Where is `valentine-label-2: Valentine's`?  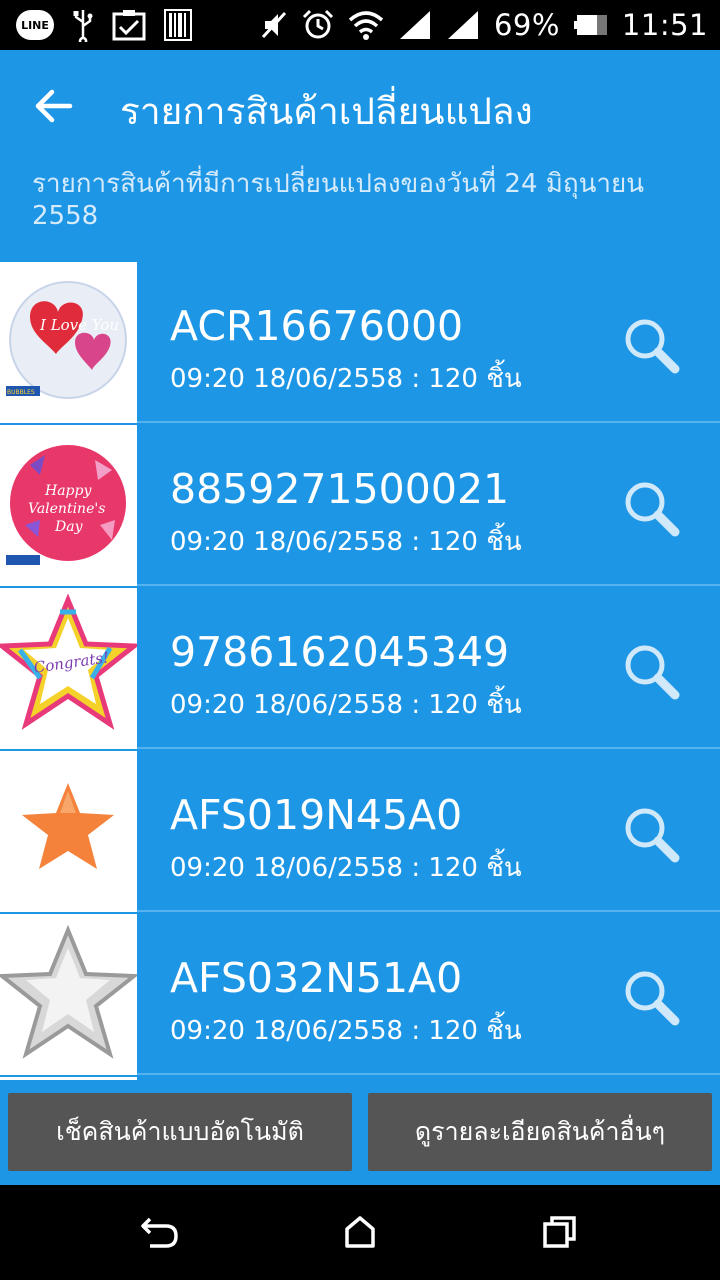
valentine-label-2: Valentine's is located at coordinates (66, 509).